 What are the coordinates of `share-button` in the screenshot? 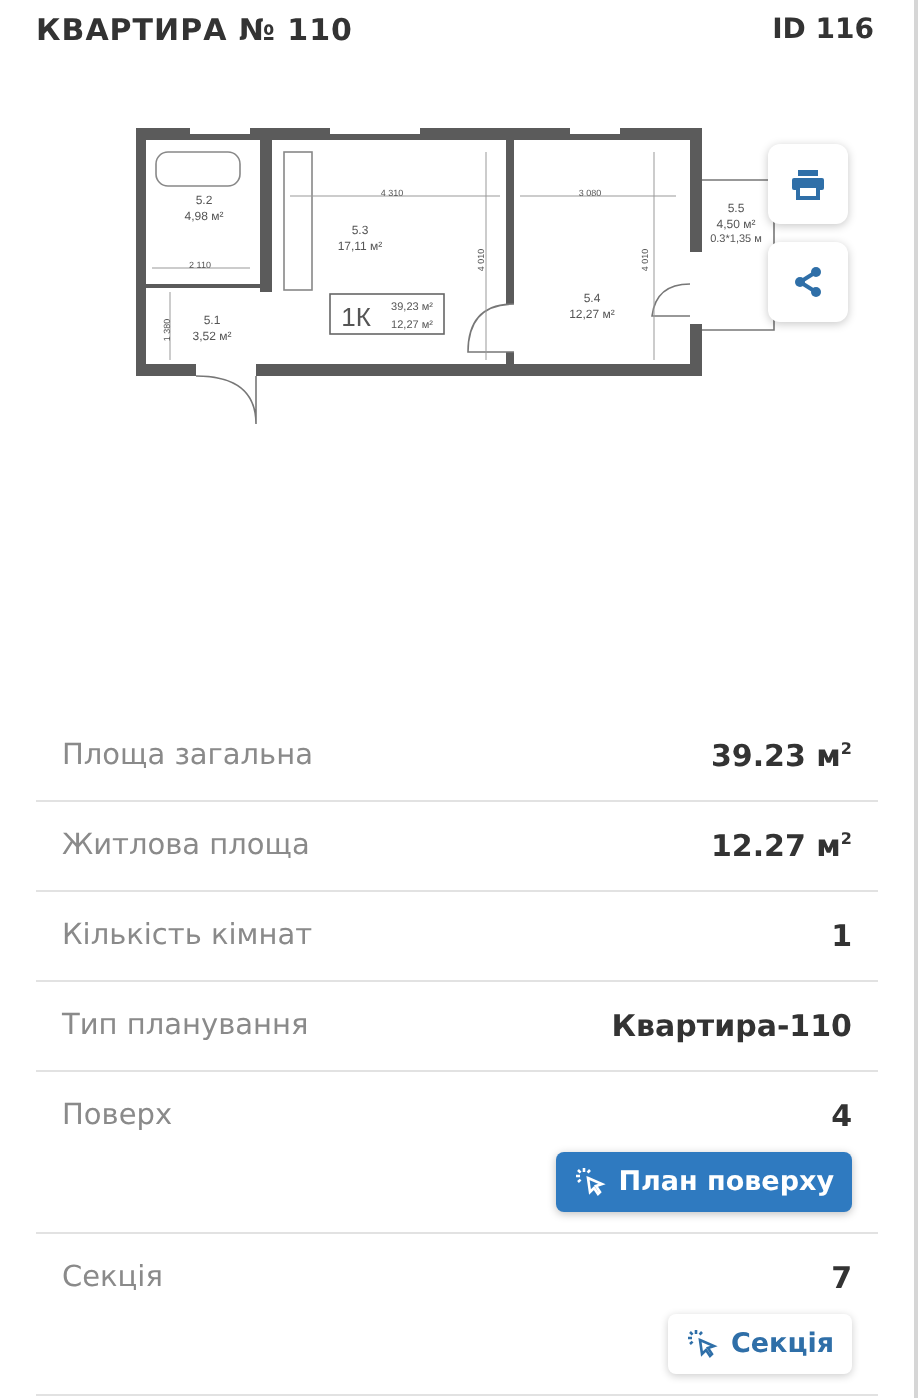 It's located at (808, 282).